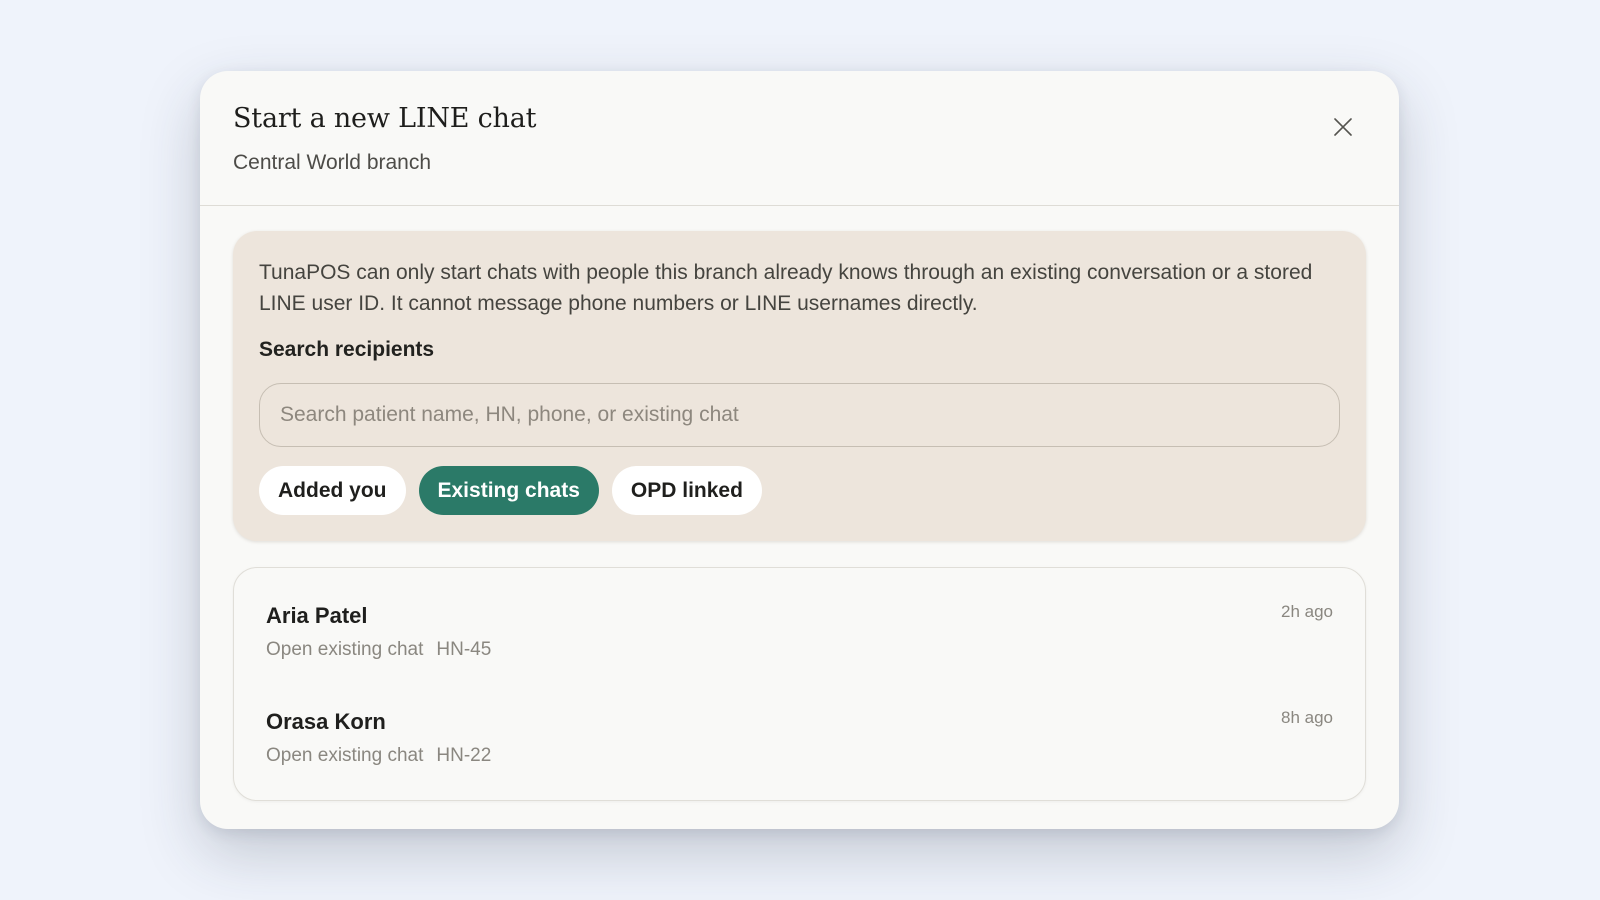 The height and width of the screenshot is (900, 1600). I want to click on search-input, so click(799, 415).